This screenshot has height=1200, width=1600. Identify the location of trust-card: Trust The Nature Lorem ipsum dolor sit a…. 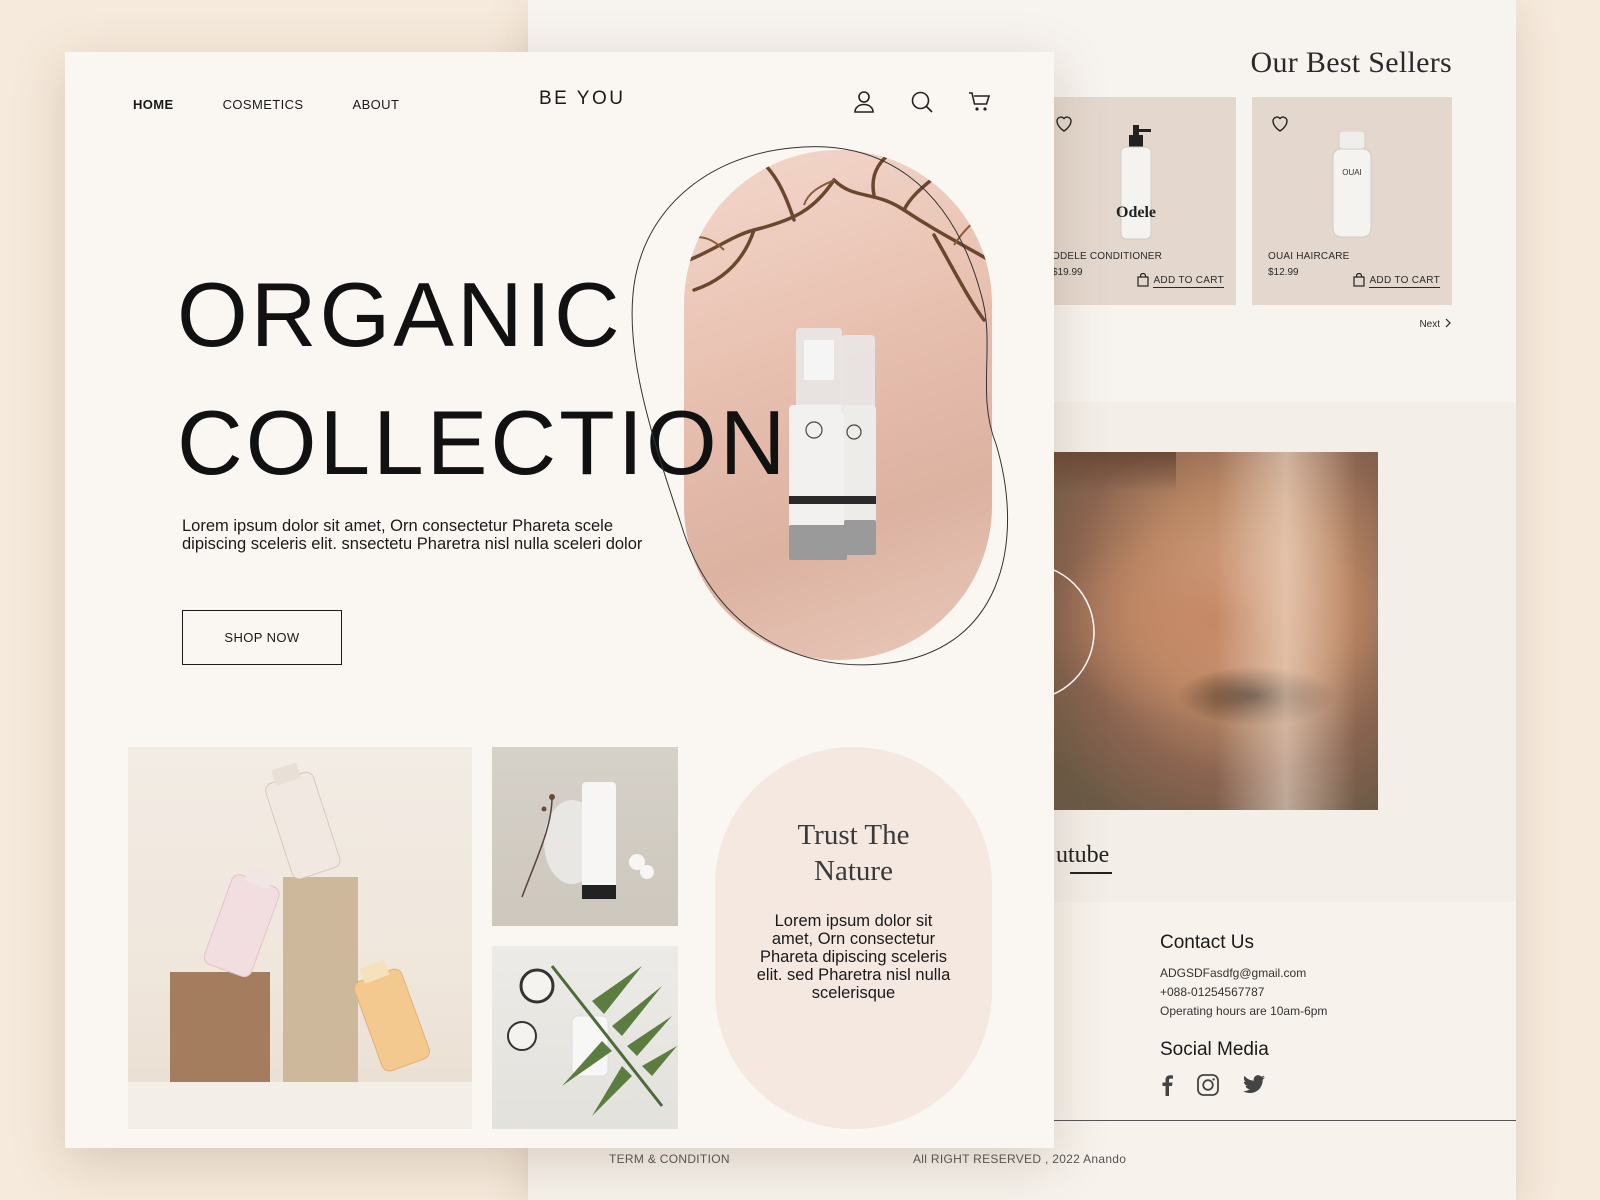
(853, 938).